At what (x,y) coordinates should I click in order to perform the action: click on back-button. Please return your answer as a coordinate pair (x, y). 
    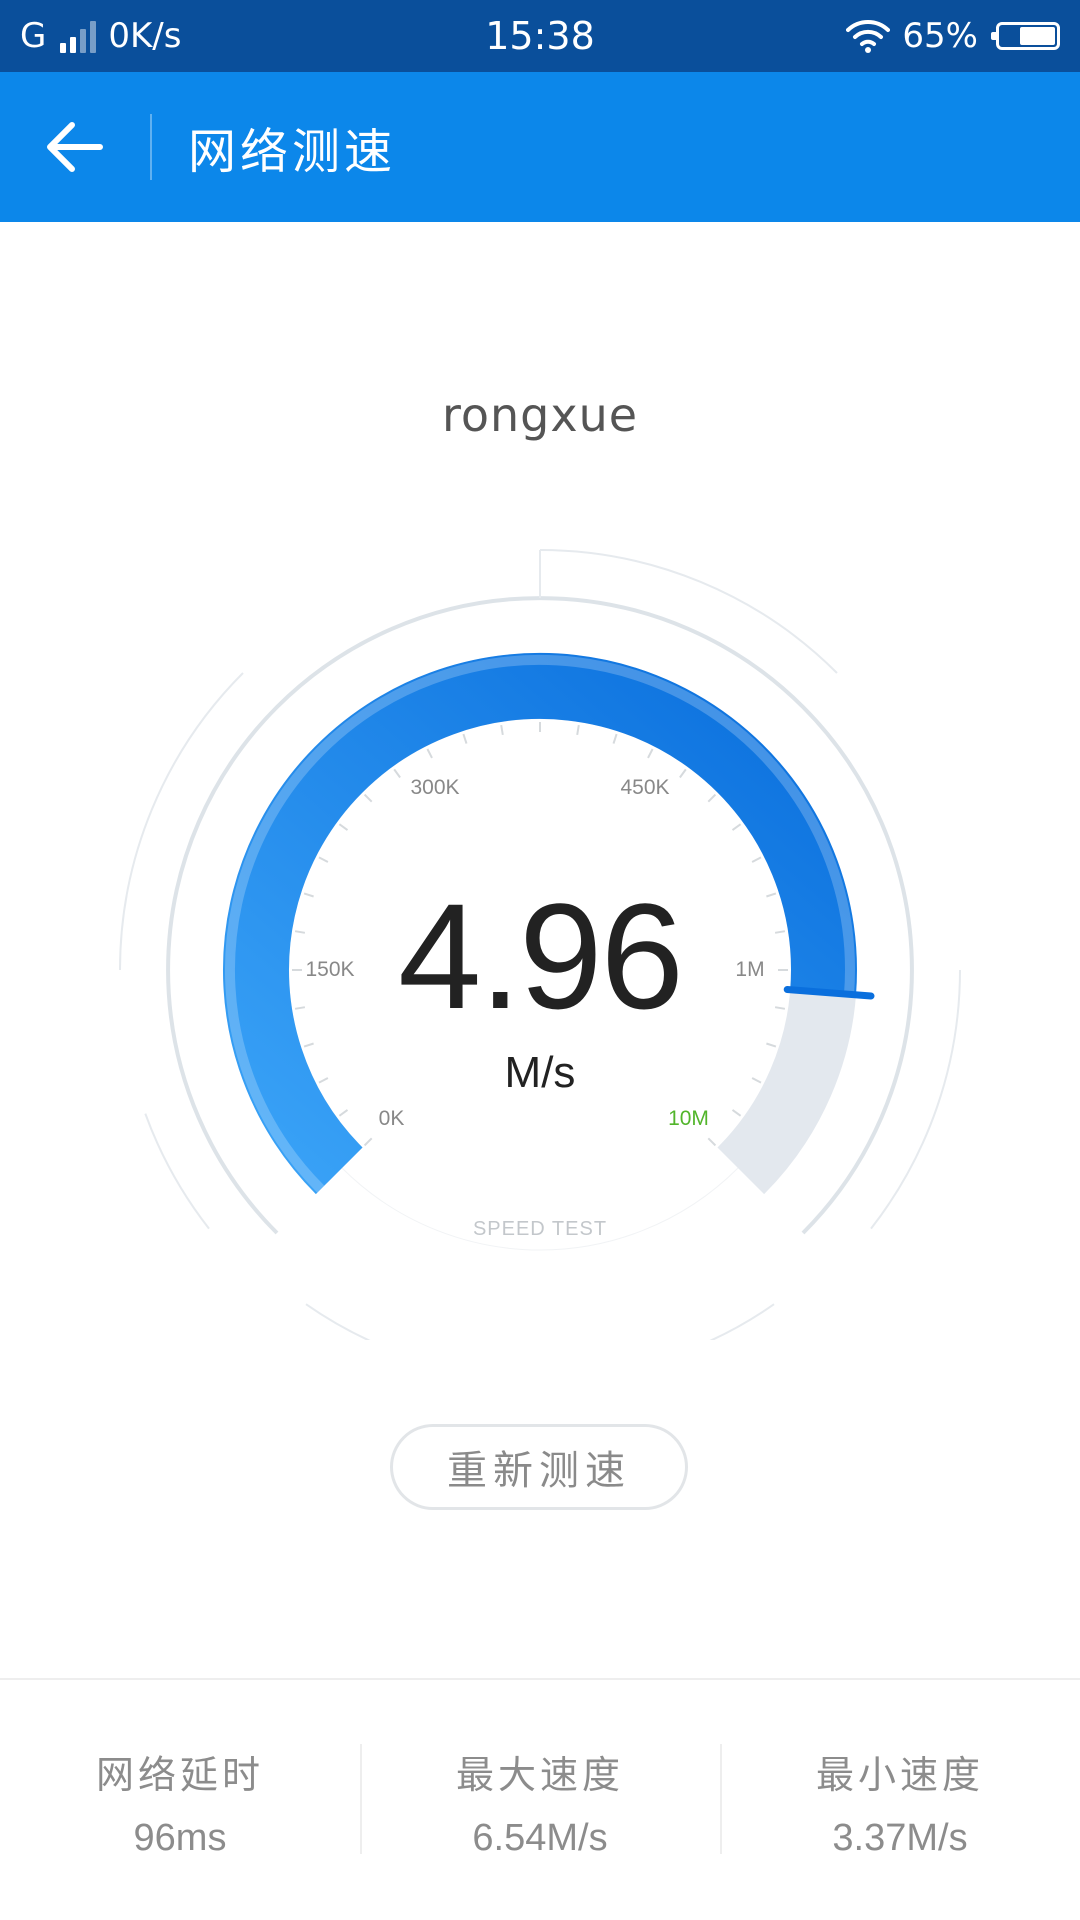
    Looking at the image, I should click on (74, 147).